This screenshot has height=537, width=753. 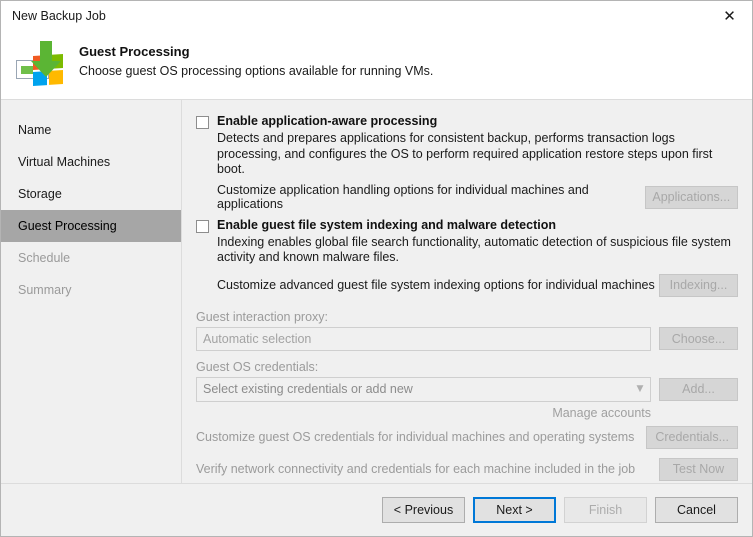 What do you see at coordinates (202, 122) in the screenshot?
I see `enable-application-aware-processing-checkbox` at bounding box center [202, 122].